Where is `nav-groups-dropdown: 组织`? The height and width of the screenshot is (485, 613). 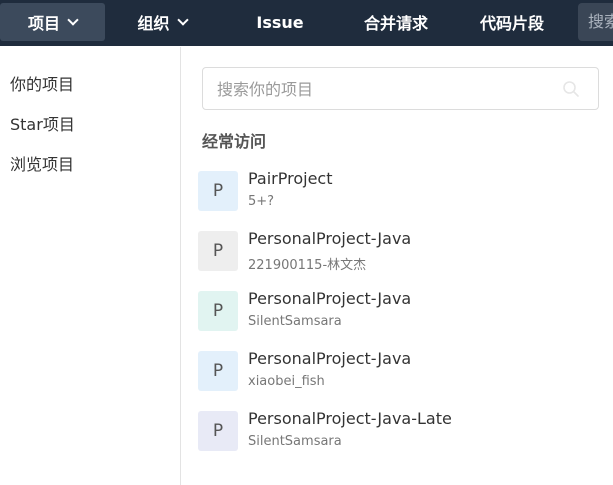
nav-groups-dropdown: 组织 is located at coordinates (162, 22).